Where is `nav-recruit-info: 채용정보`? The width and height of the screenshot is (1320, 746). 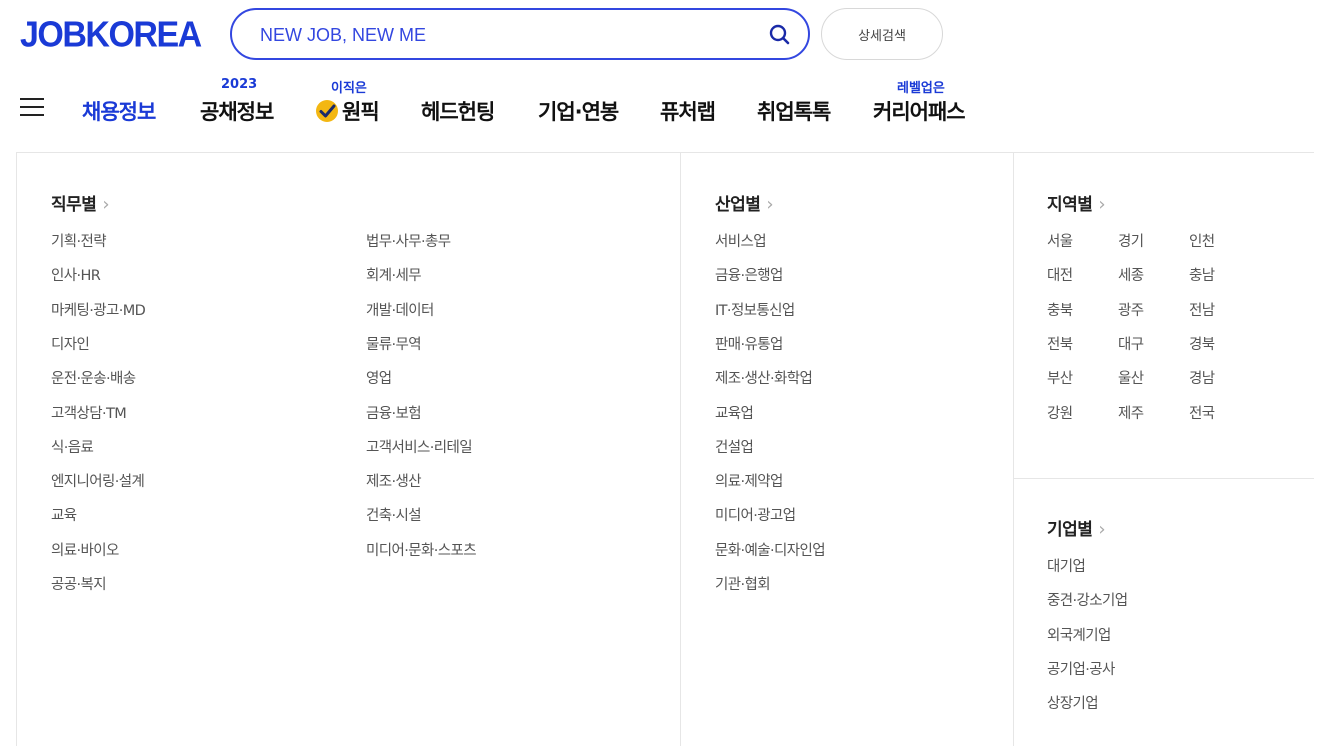
nav-recruit-info: 채용정보 is located at coordinates (119, 111).